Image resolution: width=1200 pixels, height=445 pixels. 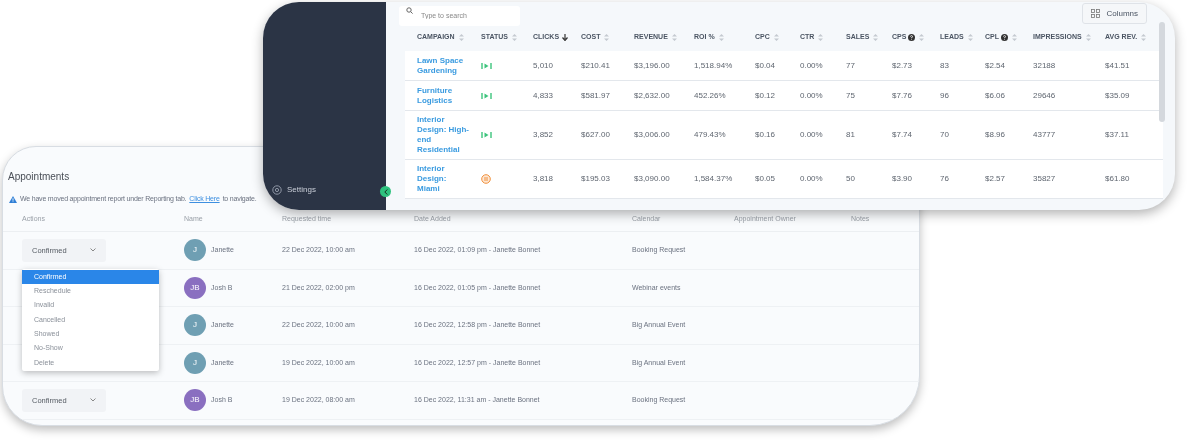 I want to click on table-cell-text: $61.80, so click(x=1118, y=179).